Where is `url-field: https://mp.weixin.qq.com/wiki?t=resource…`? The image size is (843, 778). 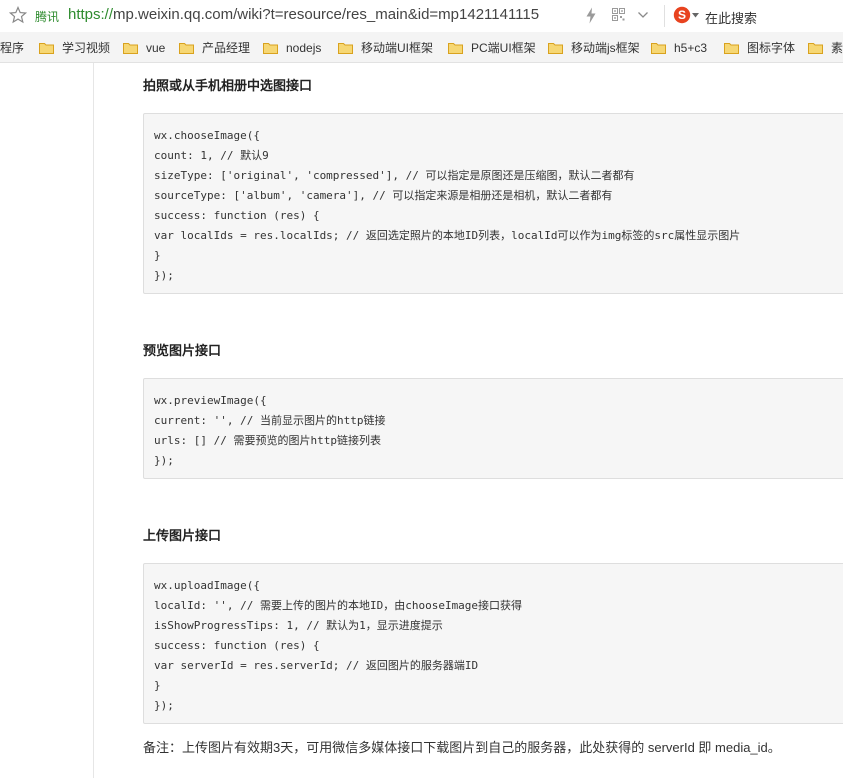 url-field: https://mp.weixin.qq.com/wiki?t=resource… is located at coordinates (303, 14).